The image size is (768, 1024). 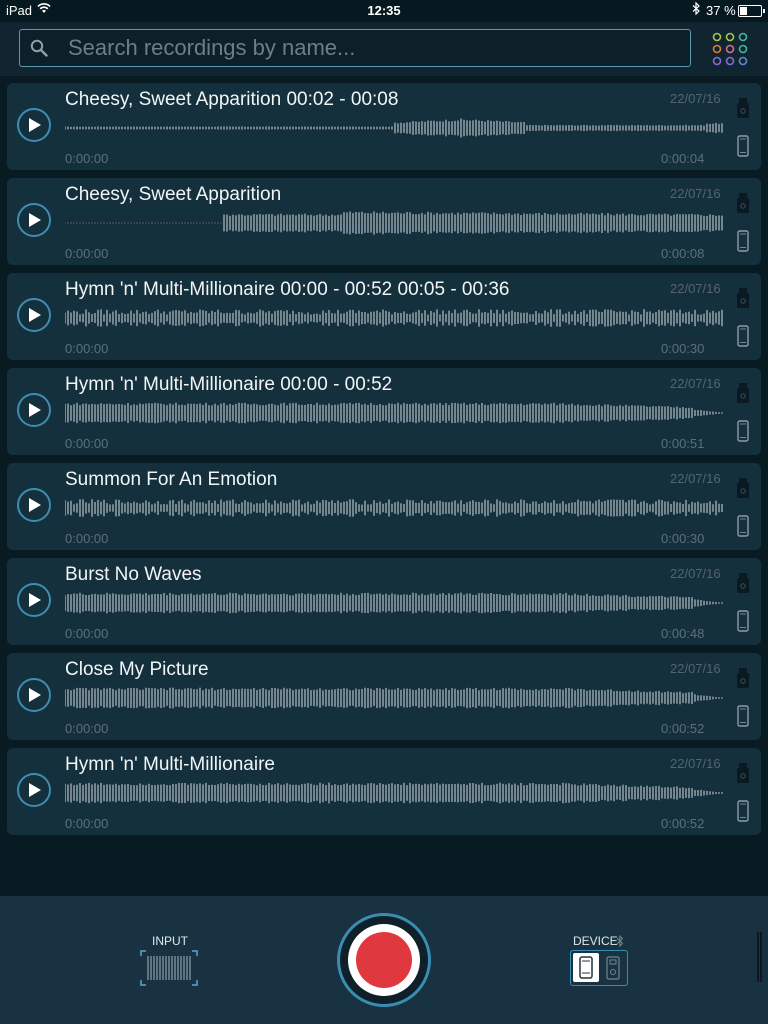 I want to click on device-label: DEVICE, so click(x=595, y=941).